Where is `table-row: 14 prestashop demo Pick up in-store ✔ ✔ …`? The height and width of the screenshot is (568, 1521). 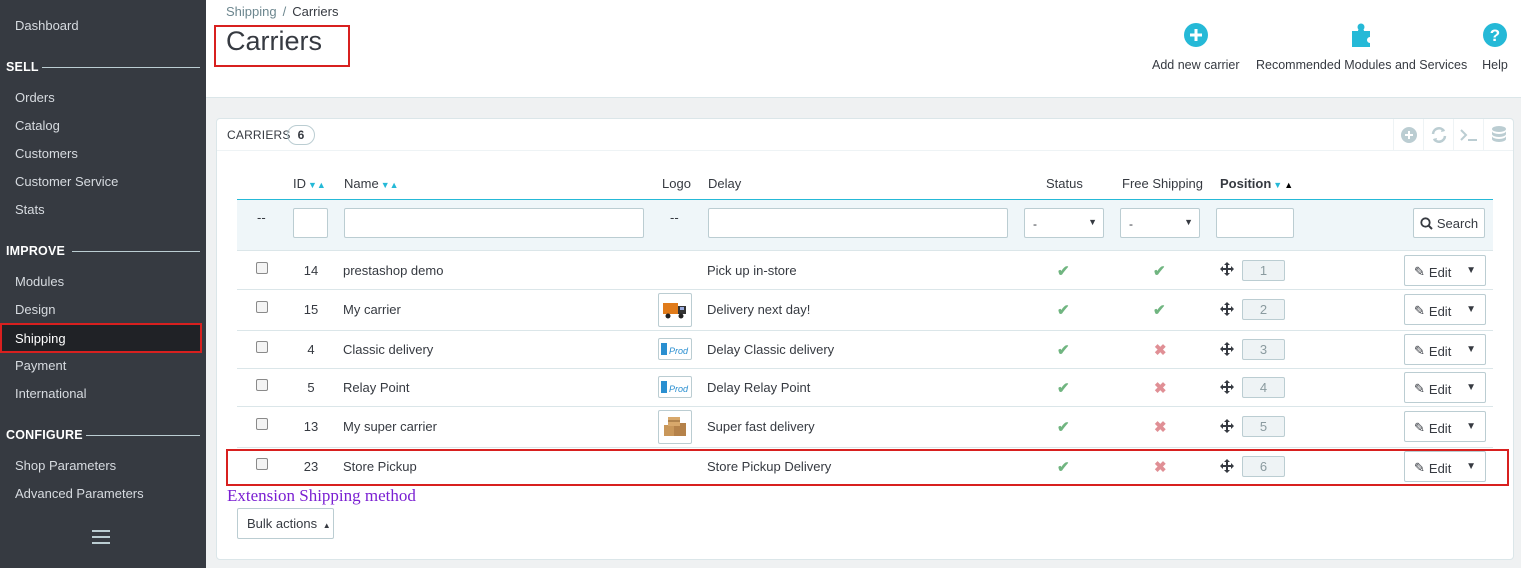 table-row: 14 prestashop demo Pick up in-store ✔ ✔ … is located at coordinates (865, 271).